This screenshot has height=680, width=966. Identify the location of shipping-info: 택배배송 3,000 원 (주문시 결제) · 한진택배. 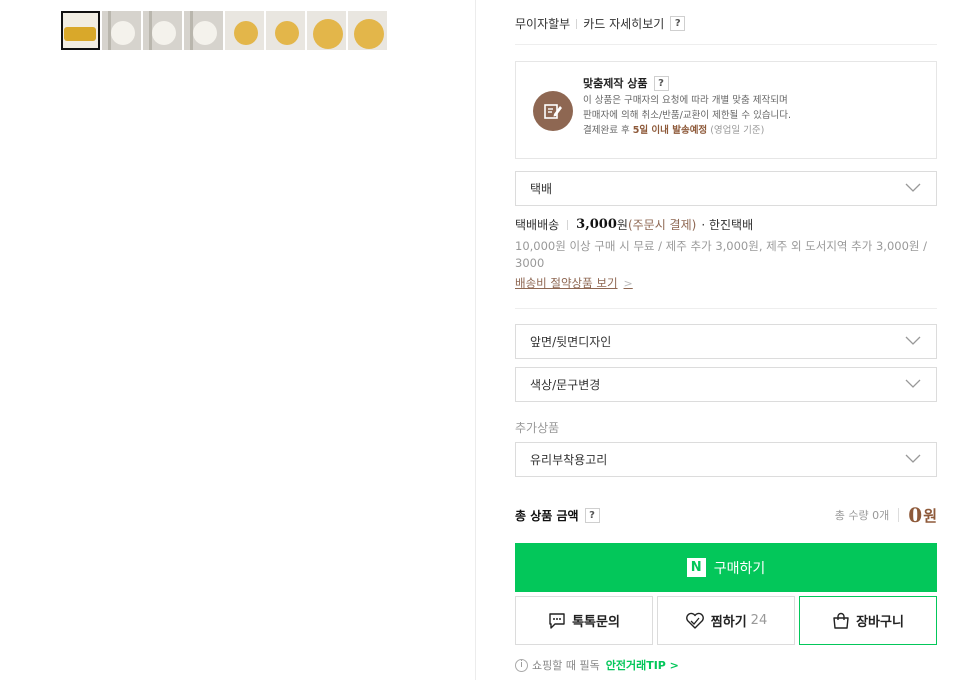
(634, 224).